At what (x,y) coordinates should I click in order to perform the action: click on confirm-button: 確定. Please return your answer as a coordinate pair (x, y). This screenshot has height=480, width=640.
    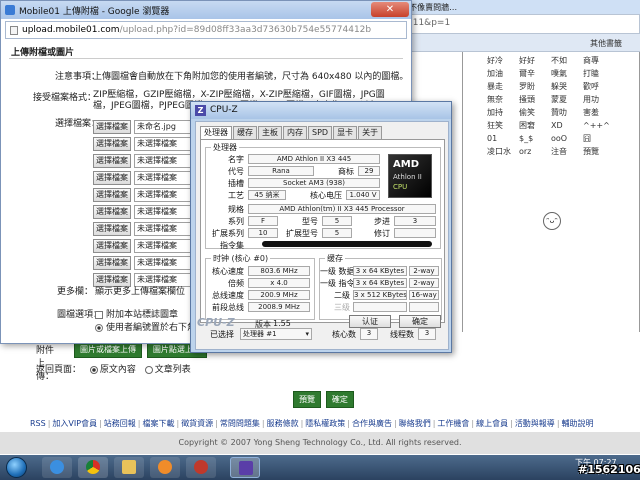
    Looking at the image, I should click on (339, 399).